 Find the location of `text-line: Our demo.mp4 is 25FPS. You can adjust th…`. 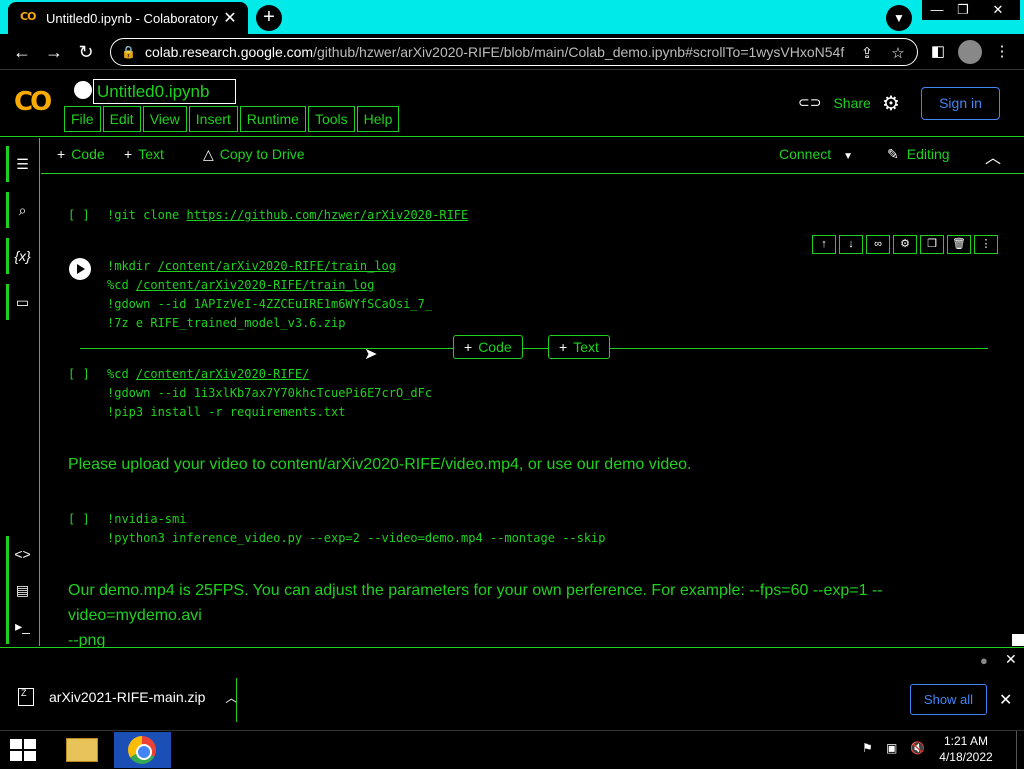

text-line: Our demo.mp4 is 25FPS. You can adjust th… is located at coordinates (475, 603).